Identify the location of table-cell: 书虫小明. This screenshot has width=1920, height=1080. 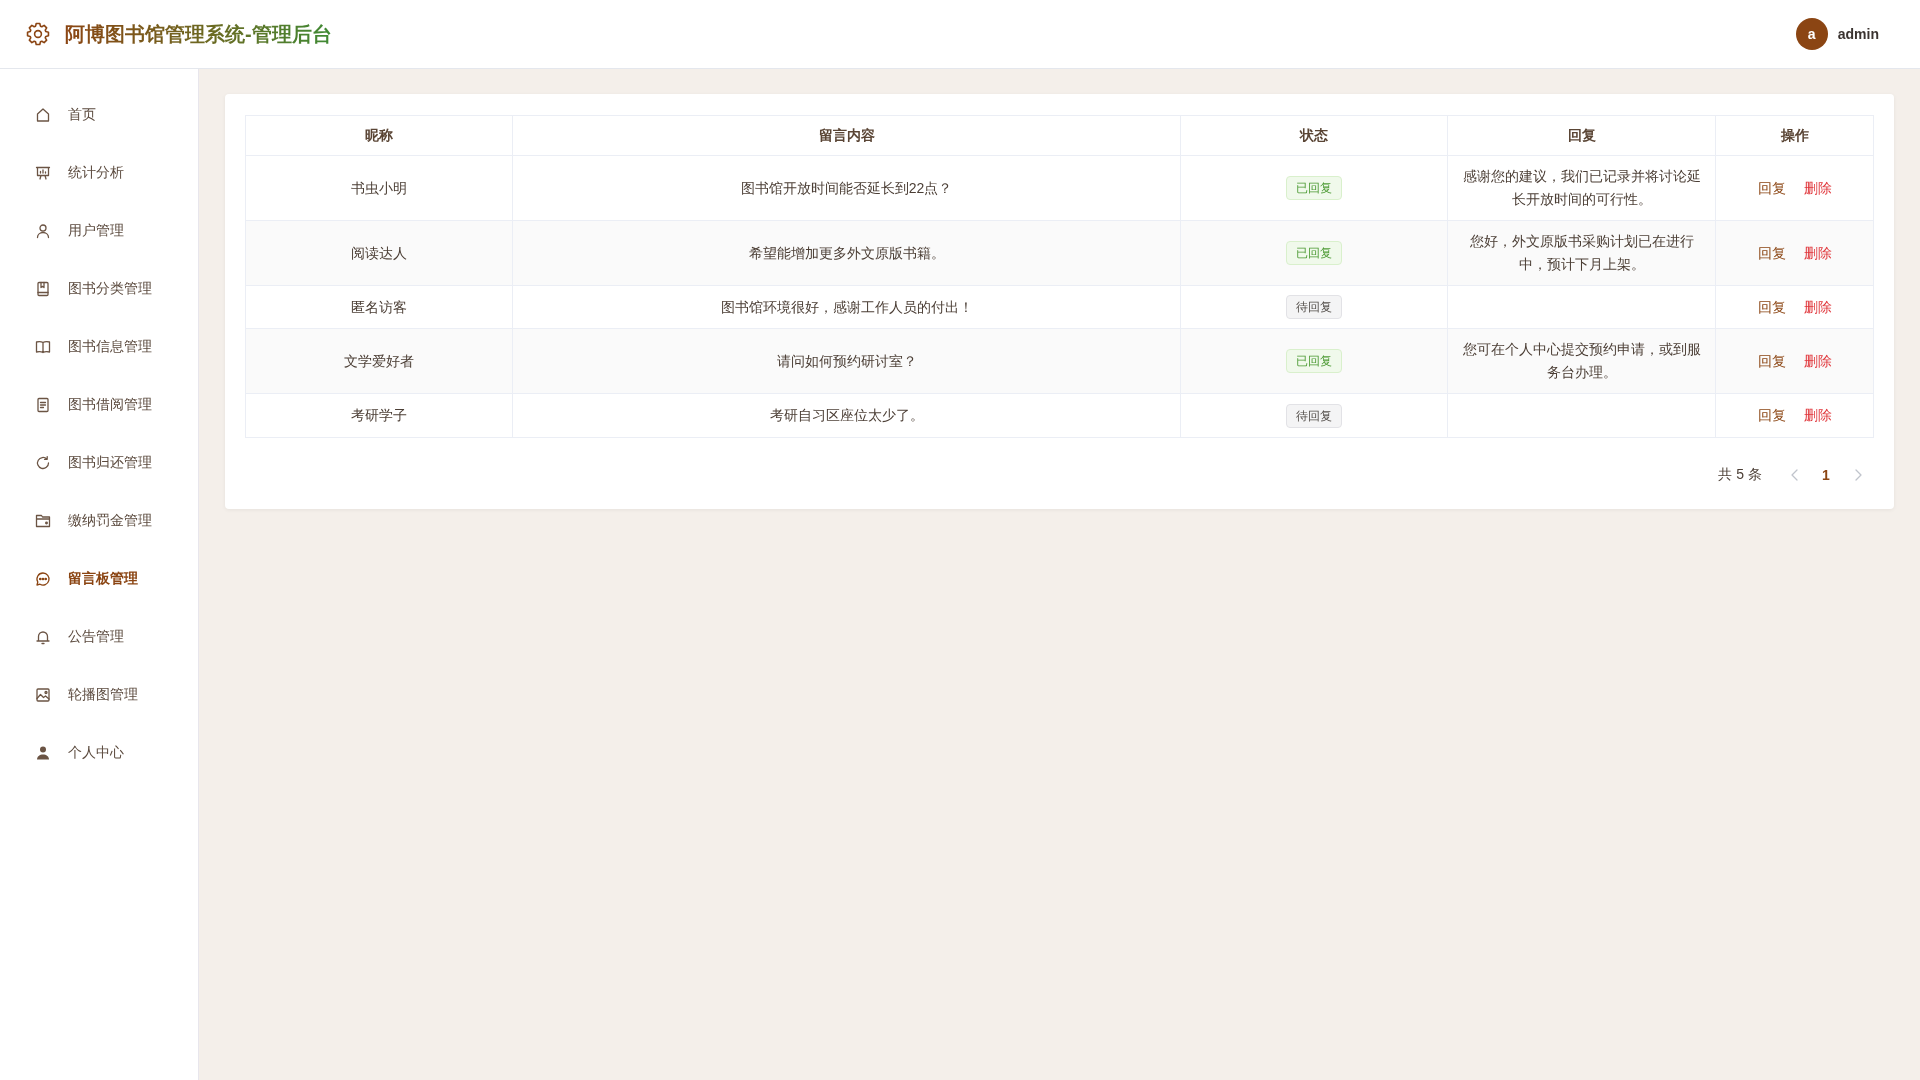
(379, 188).